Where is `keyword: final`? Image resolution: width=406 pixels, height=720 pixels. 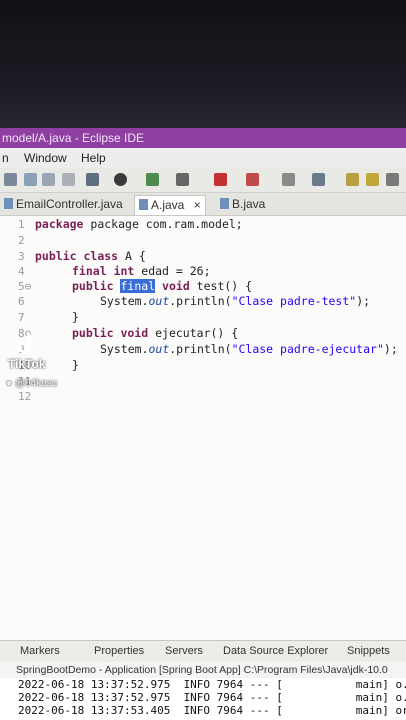 keyword: final is located at coordinates (89, 271).